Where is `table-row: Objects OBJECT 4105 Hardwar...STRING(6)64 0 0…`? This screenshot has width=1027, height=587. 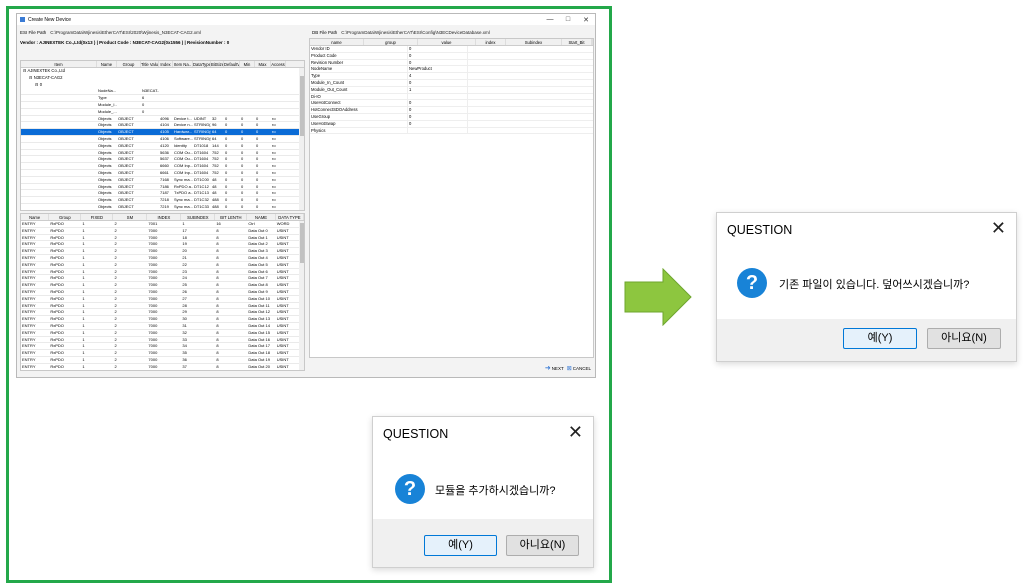
table-row: Objects OBJECT 4105 Hardwar...STRING(6)64 0 0… is located at coordinates (162, 132).